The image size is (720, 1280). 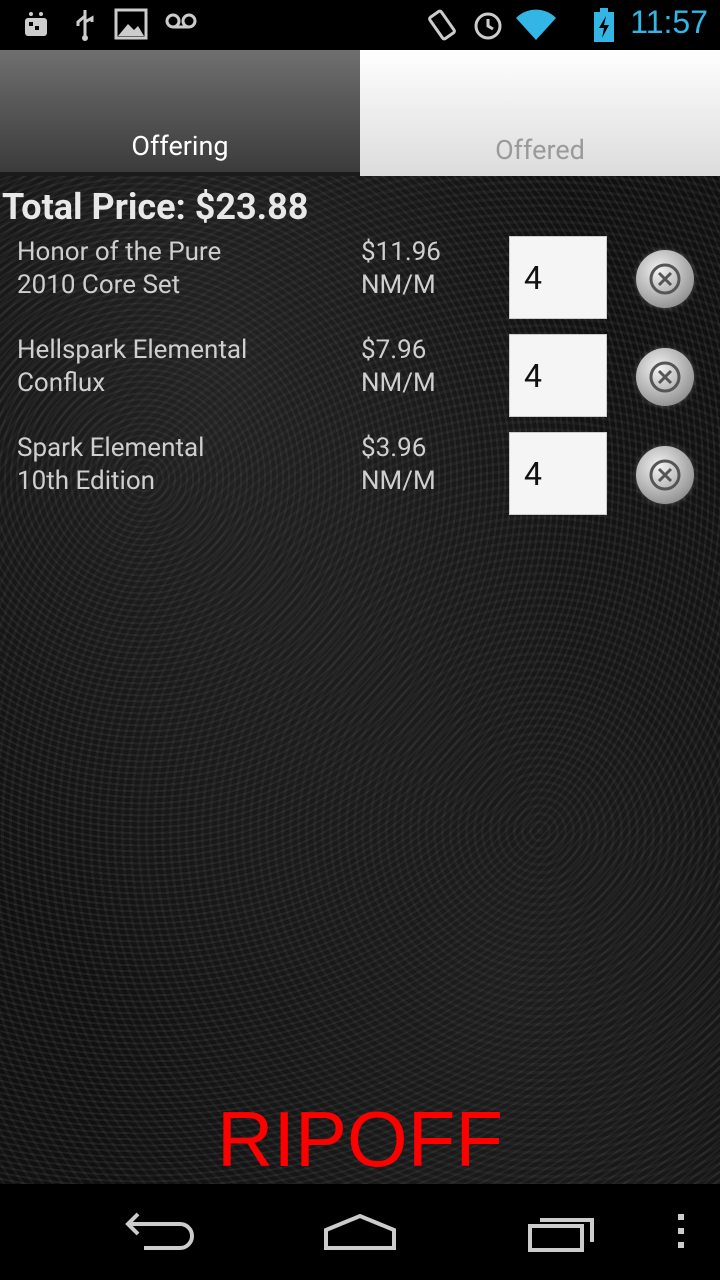 I want to click on card-pricing: $7.96 NM/M, so click(x=398, y=367).